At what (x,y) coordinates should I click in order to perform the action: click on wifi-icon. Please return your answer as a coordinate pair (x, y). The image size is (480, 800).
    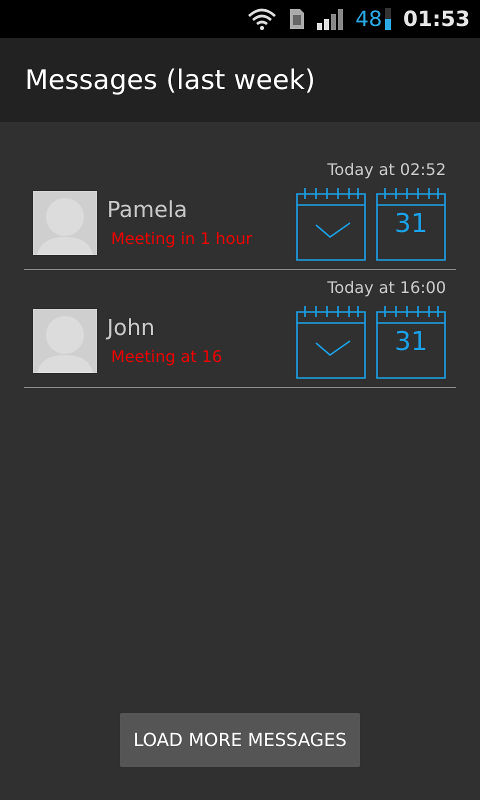
    Looking at the image, I should click on (262, 19).